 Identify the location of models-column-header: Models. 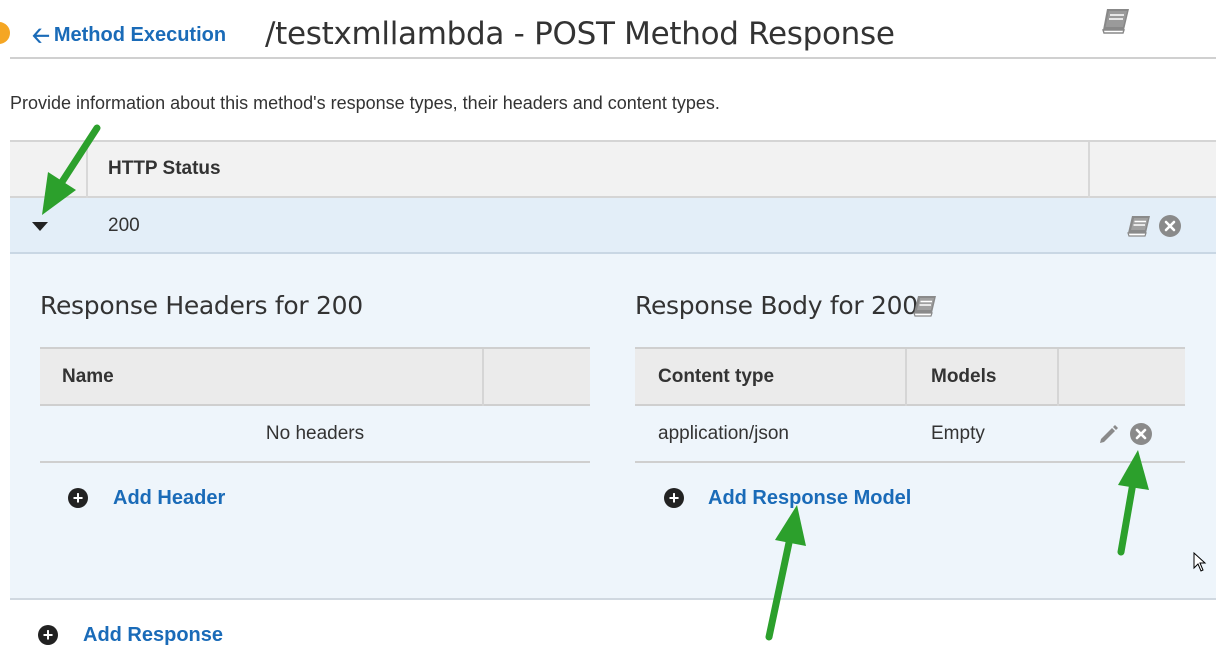
(964, 376).